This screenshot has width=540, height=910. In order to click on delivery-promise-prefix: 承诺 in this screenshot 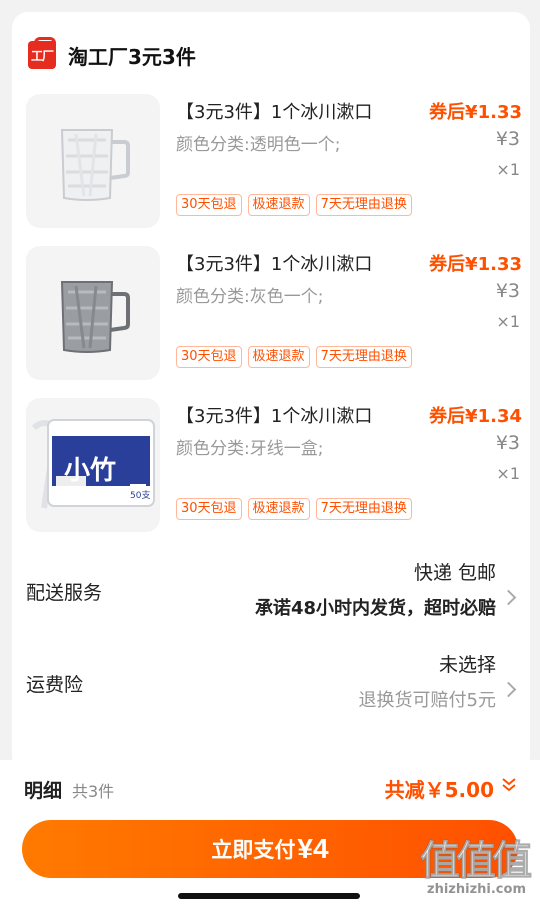, I will do `click(272, 608)`.